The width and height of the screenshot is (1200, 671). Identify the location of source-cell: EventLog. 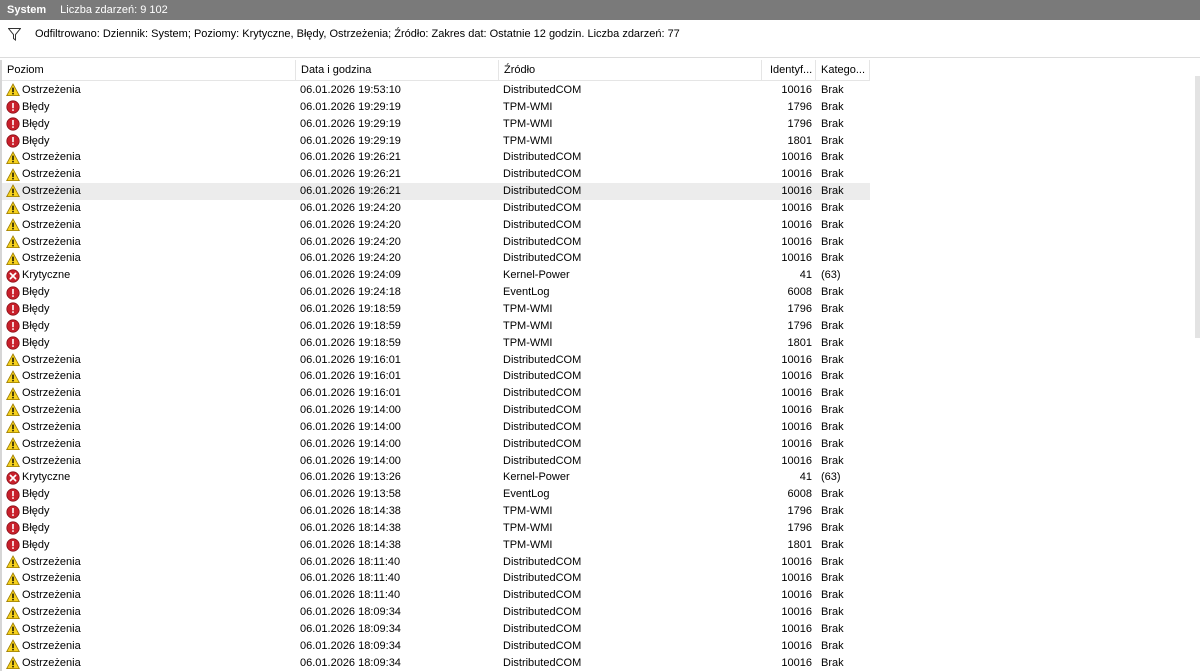
(526, 494).